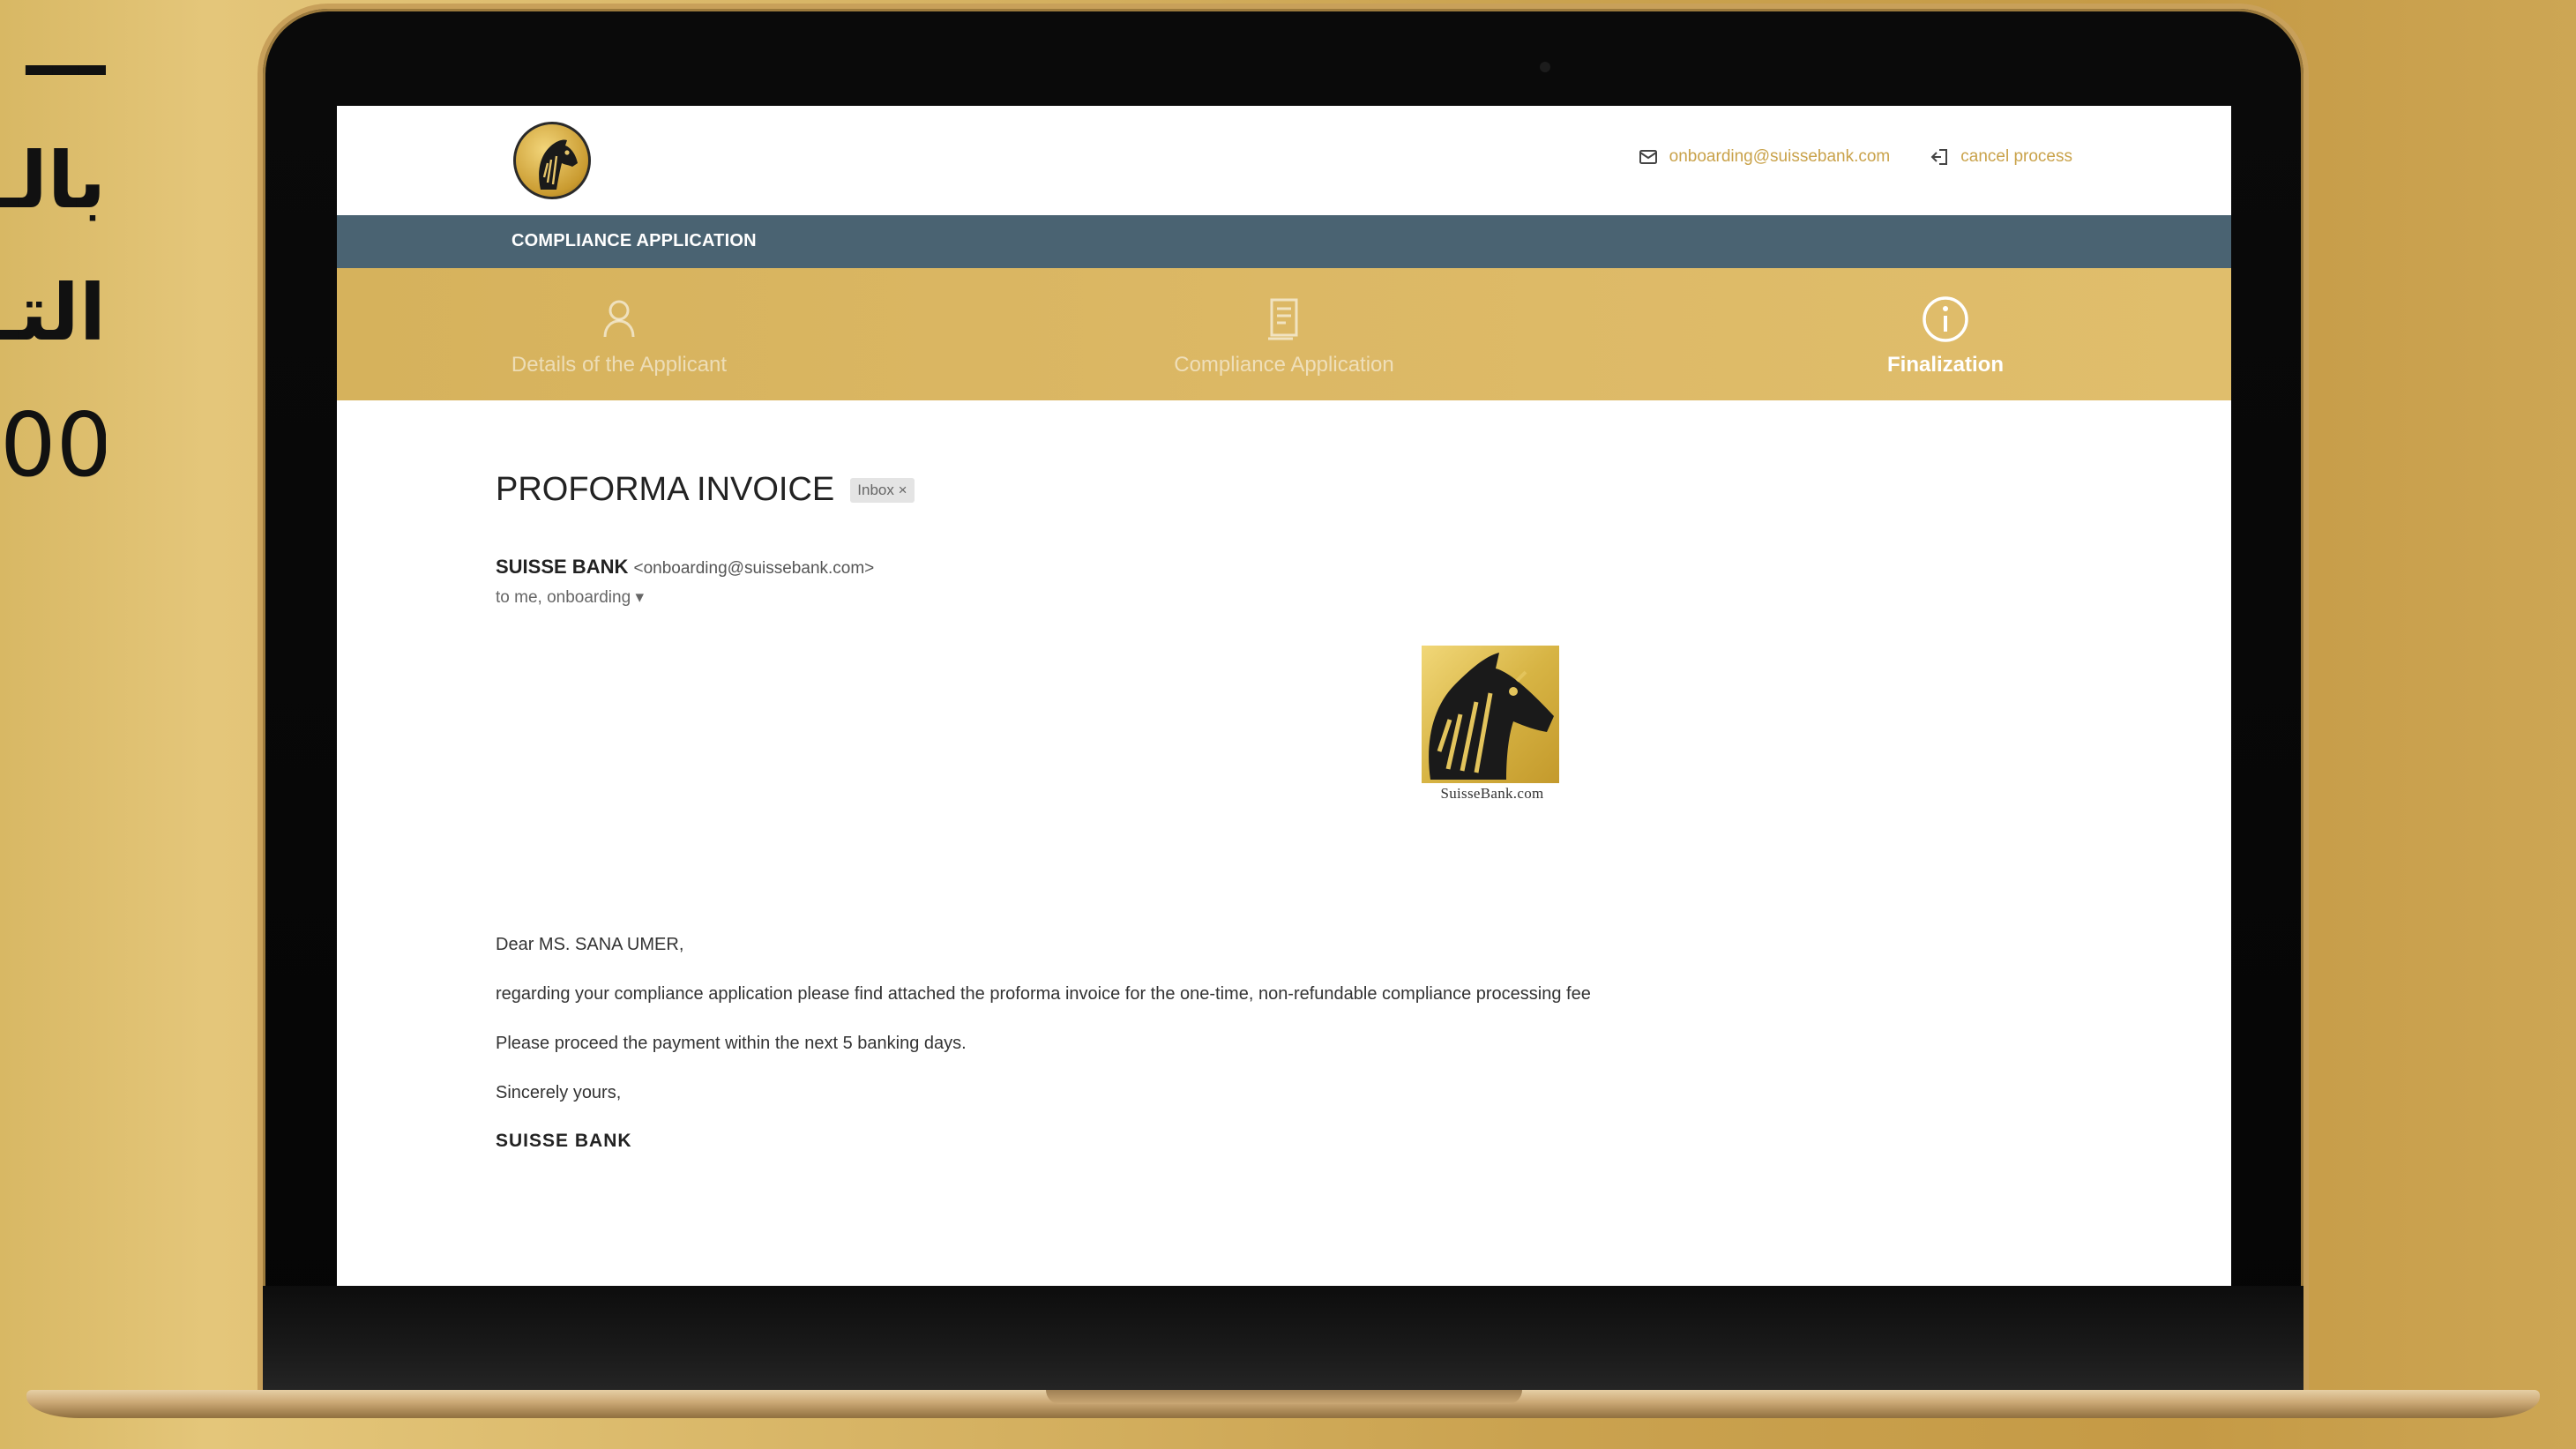 This screenshot has width=2576, height=1449. What do you see at coordinates (1945, 365) in the screenshot?
I see `step-label: Finalization` at bounding box center [1945, 365].